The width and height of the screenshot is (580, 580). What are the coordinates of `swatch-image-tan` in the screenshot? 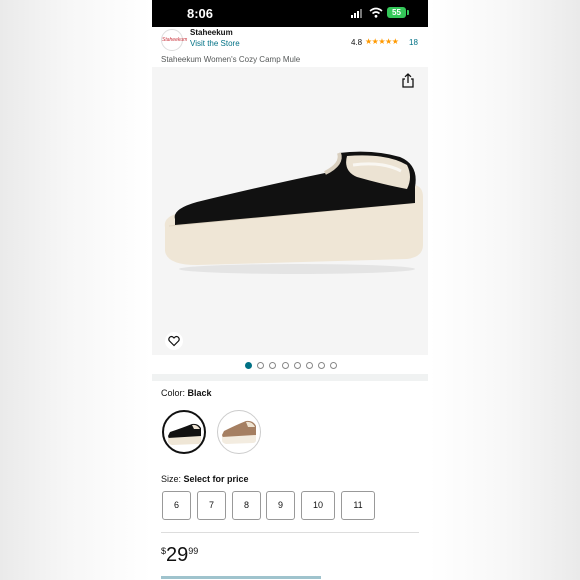 It's located at (239, 432).